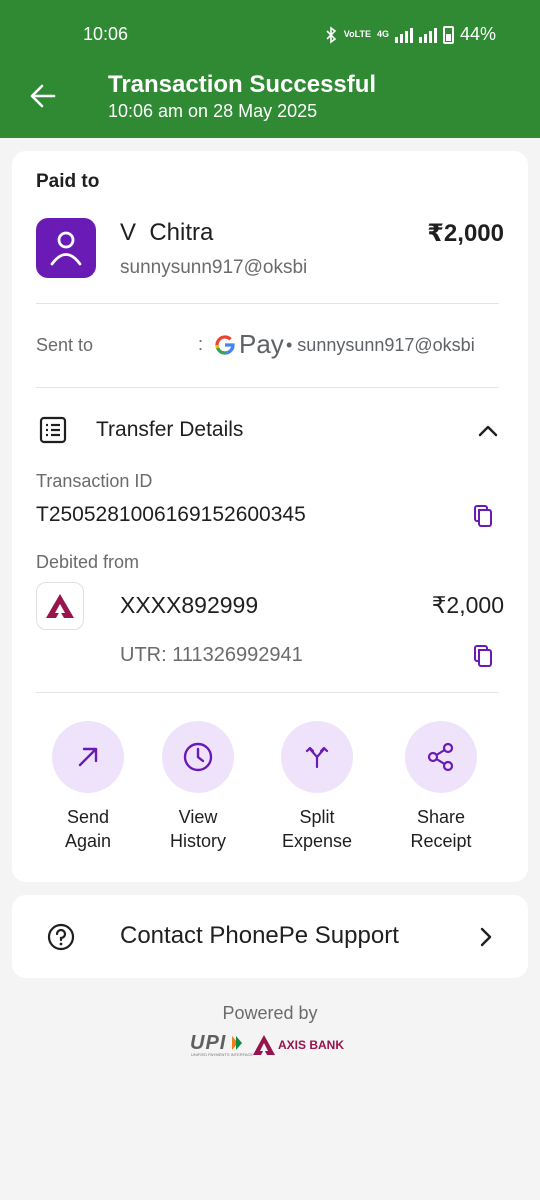  What do you see at coordinates (441, 841) in the screenshot?
I see `action-label-line: Receipt` at bounding box center [441, 841].